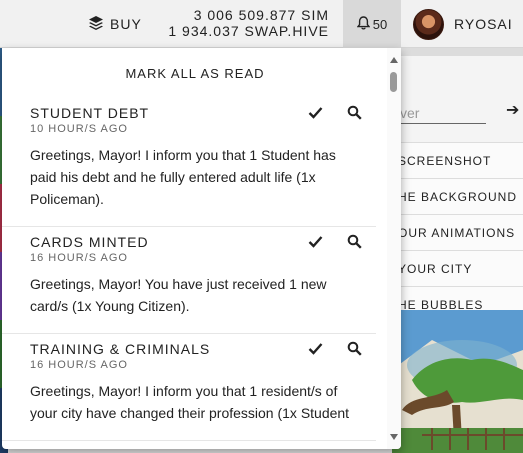 This screenshot has width=523, height=453. I want to click on search-input: ver, so click(443, 113).